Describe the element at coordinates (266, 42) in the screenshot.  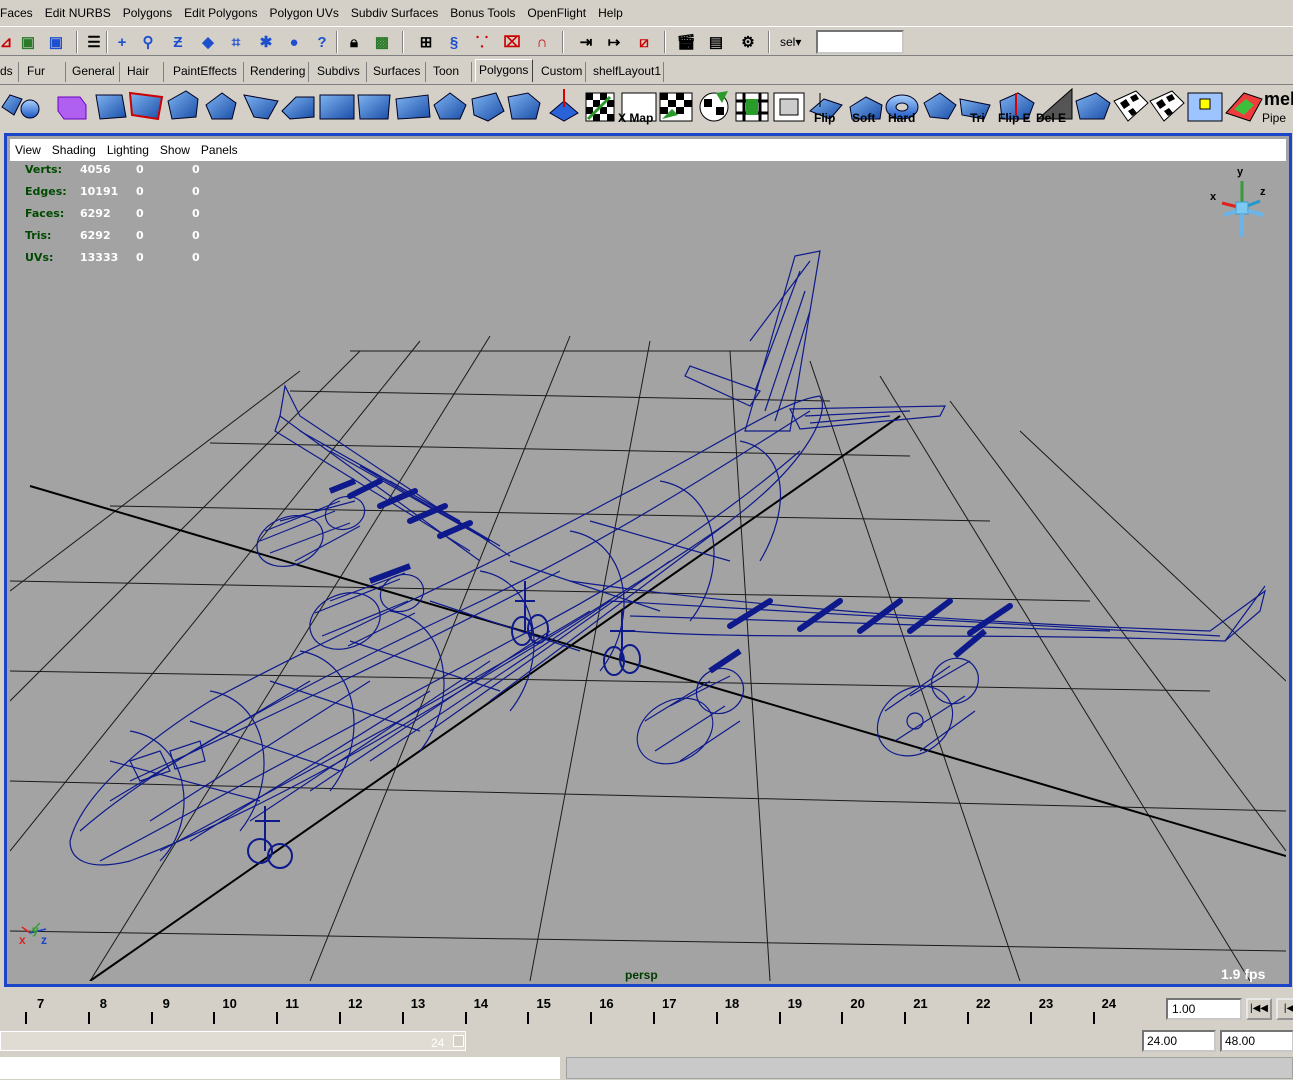
I see `select-dynamics-icon: ✱` at that location.